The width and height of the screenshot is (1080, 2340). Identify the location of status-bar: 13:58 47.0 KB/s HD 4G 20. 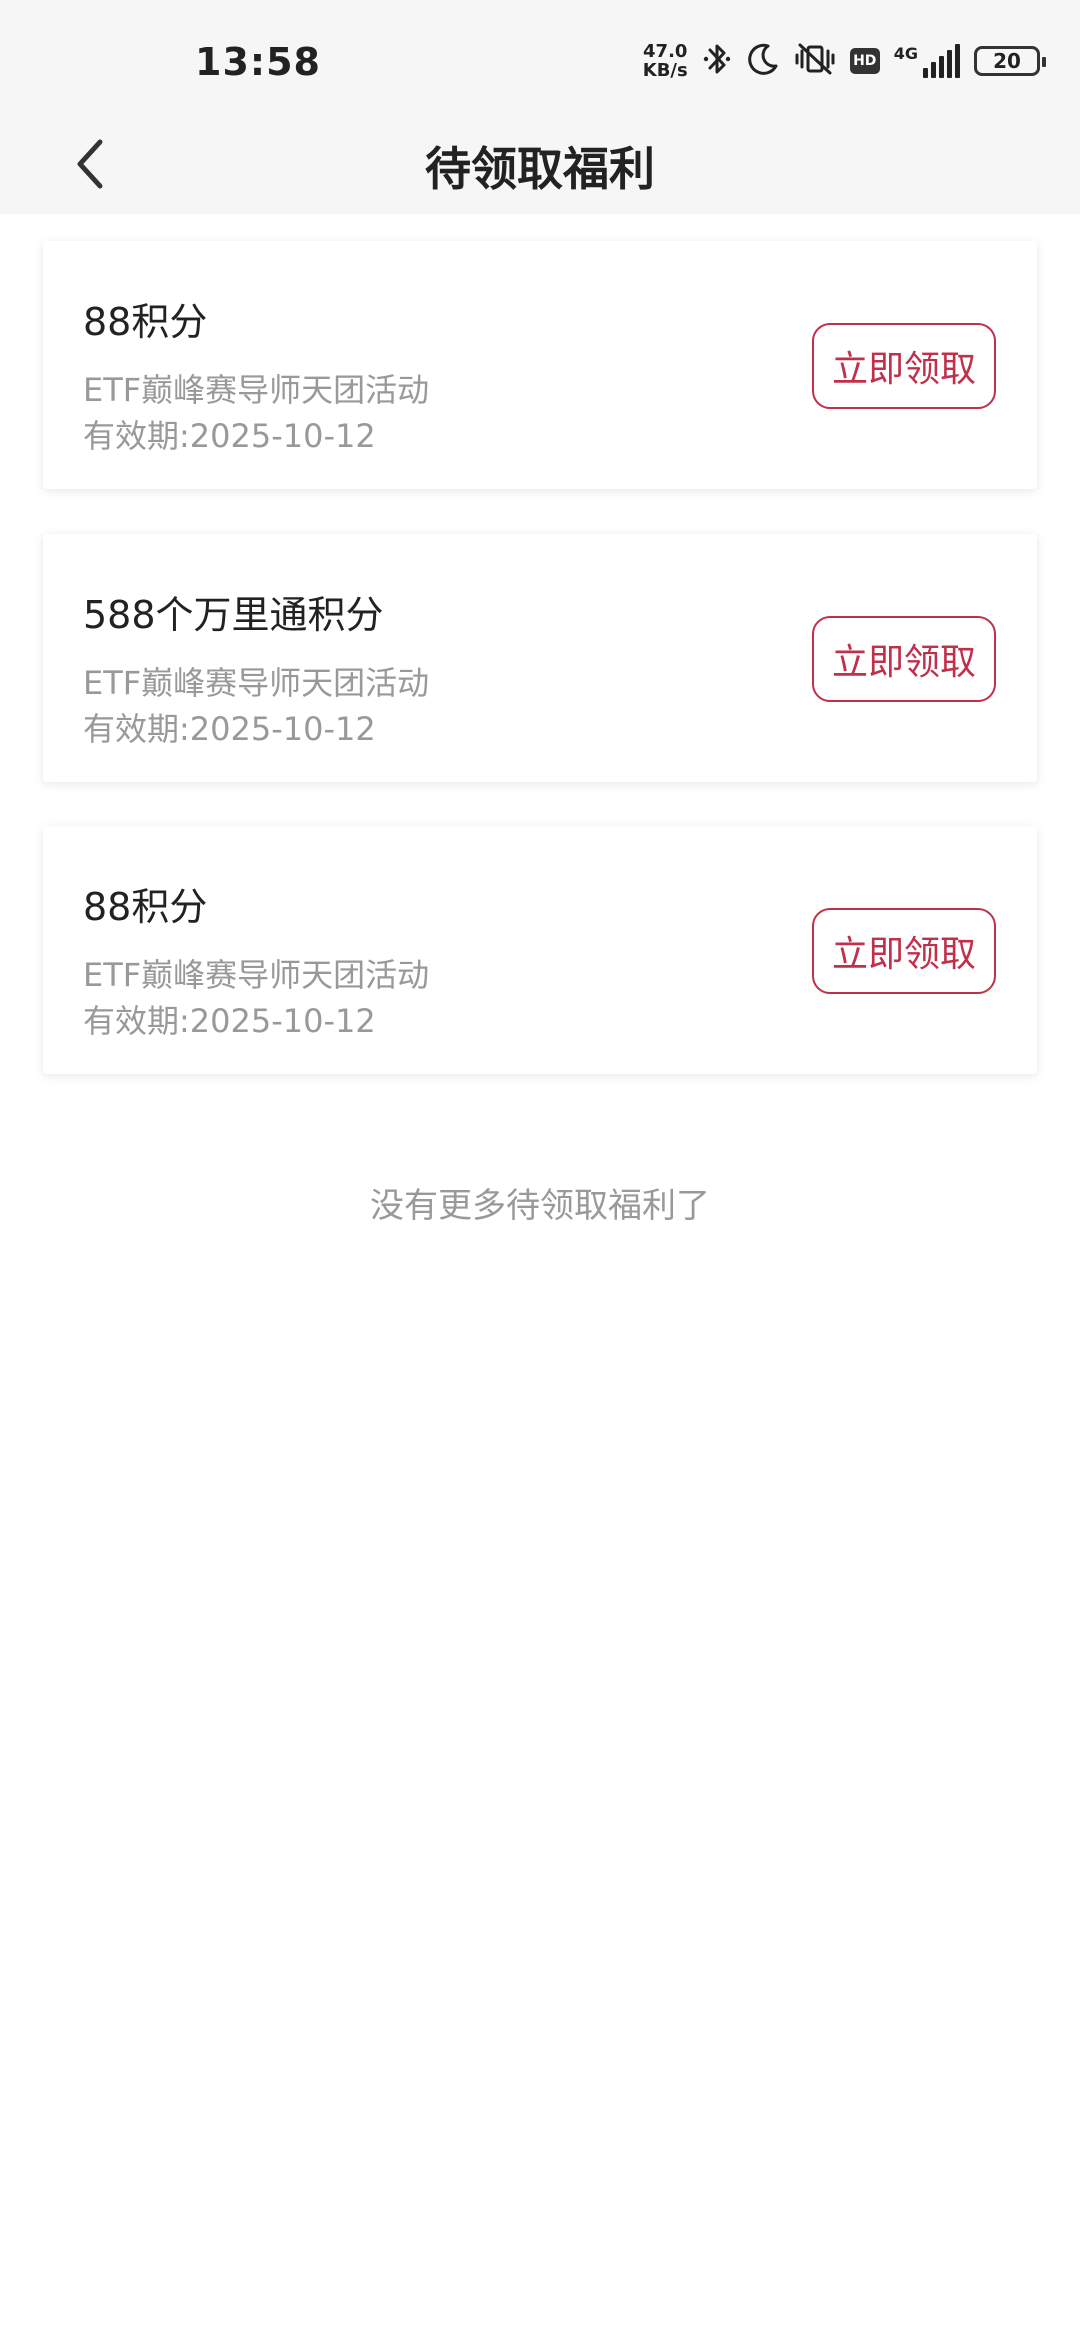
(540, 59).